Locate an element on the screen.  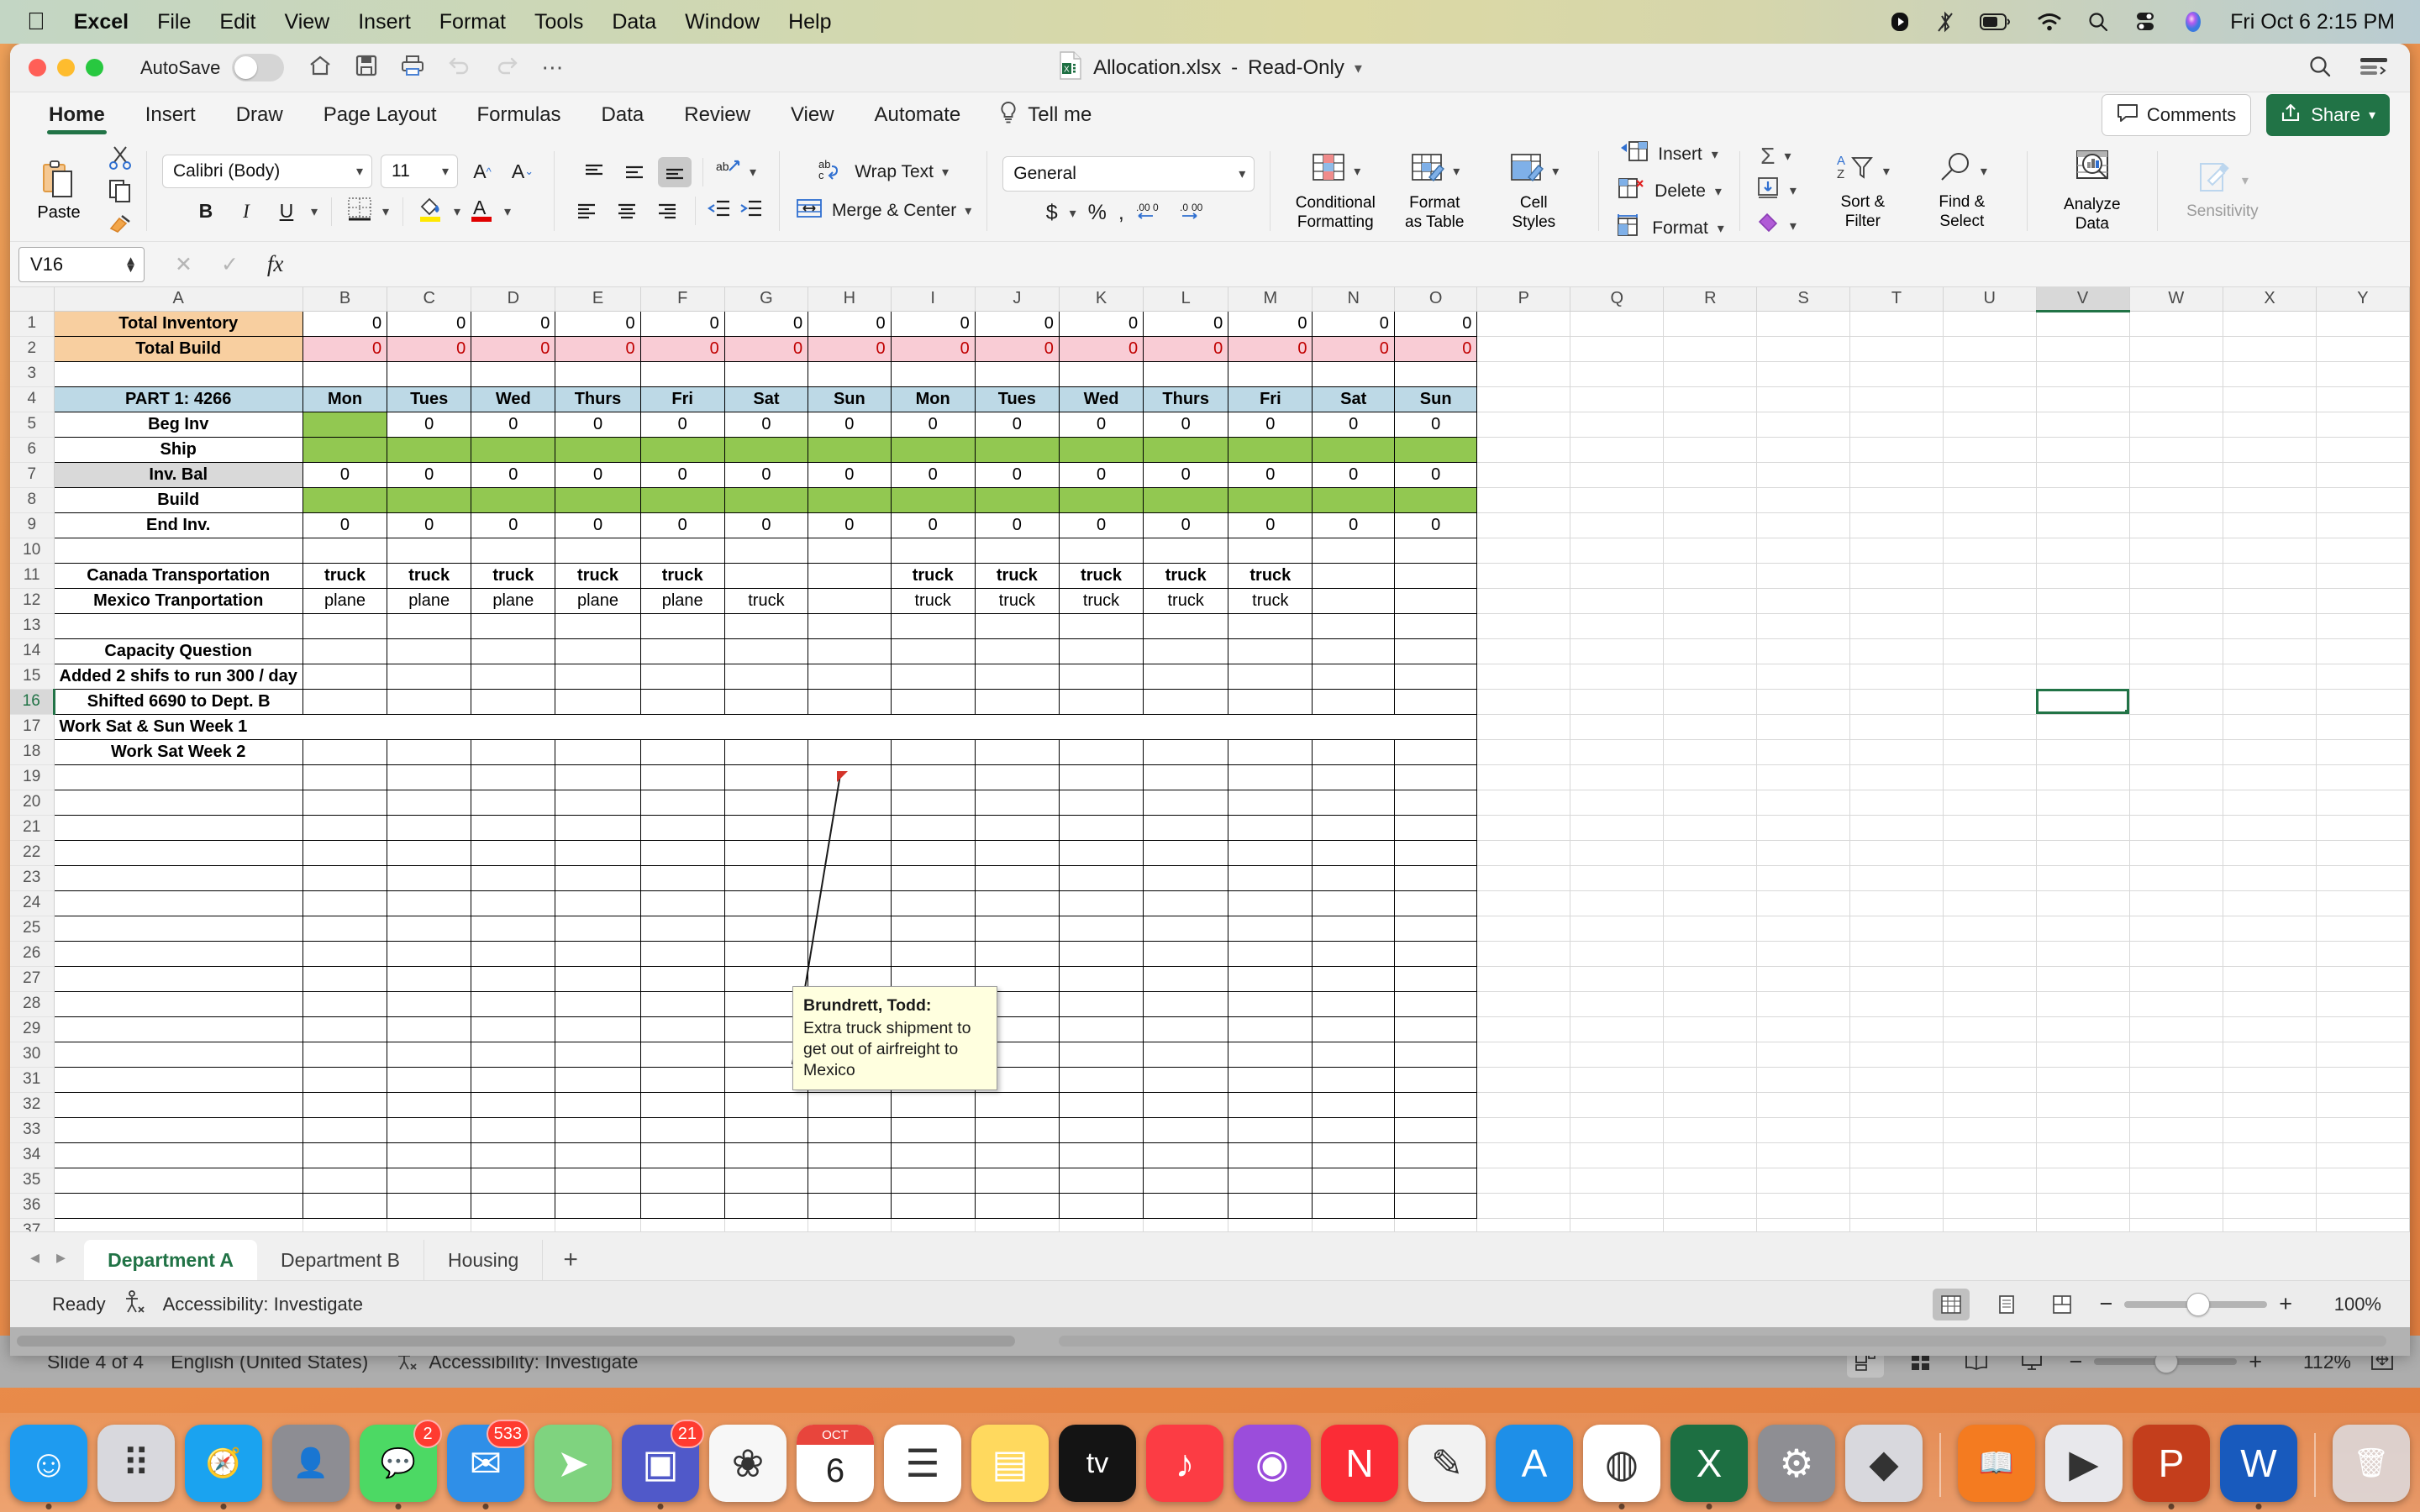
table-row: 24 is located at coordinates (1210, 903).